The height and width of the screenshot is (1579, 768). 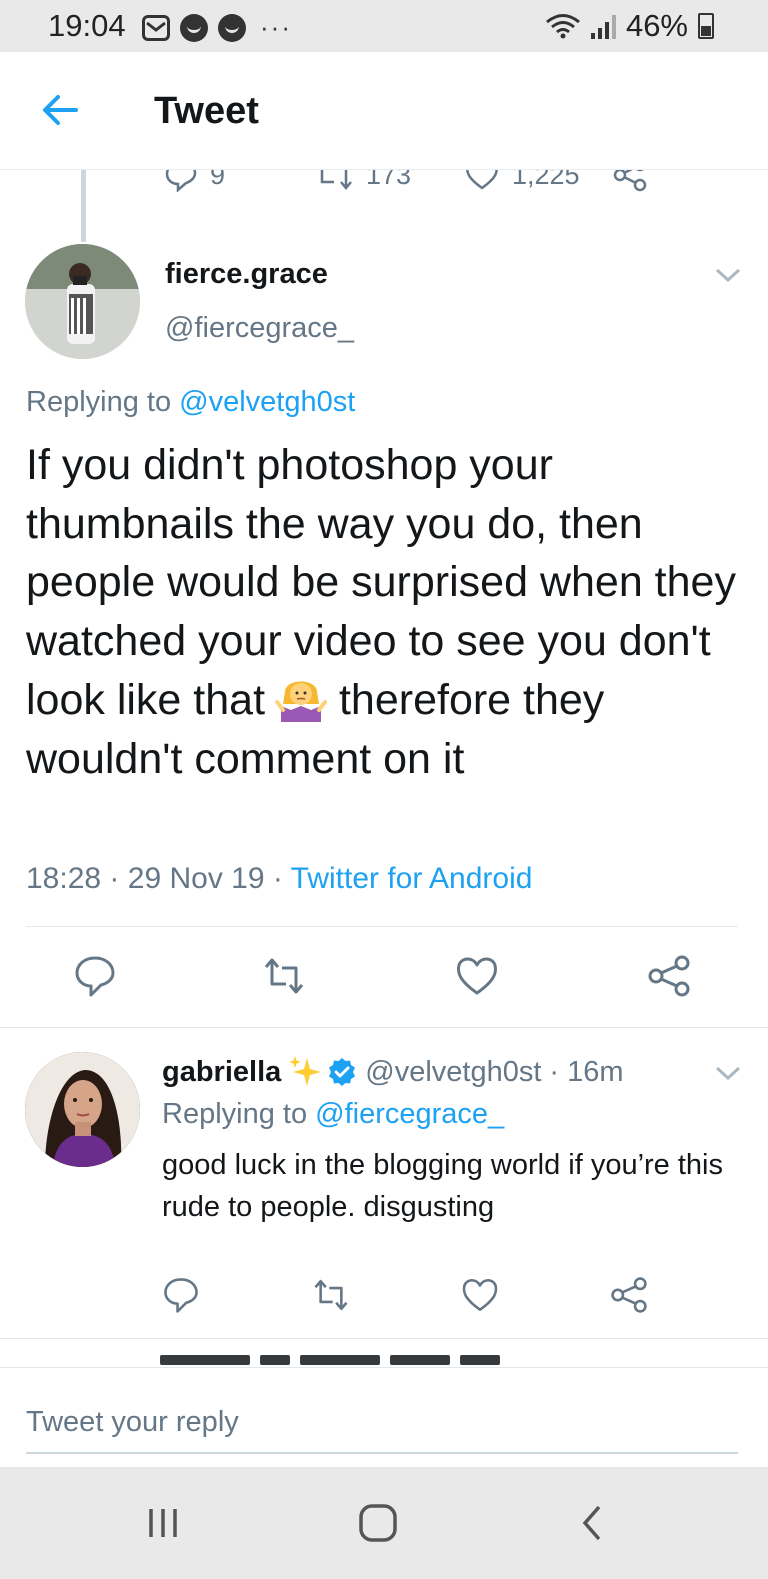 I want to click on reply-composer, so click(x=384, y=1417).